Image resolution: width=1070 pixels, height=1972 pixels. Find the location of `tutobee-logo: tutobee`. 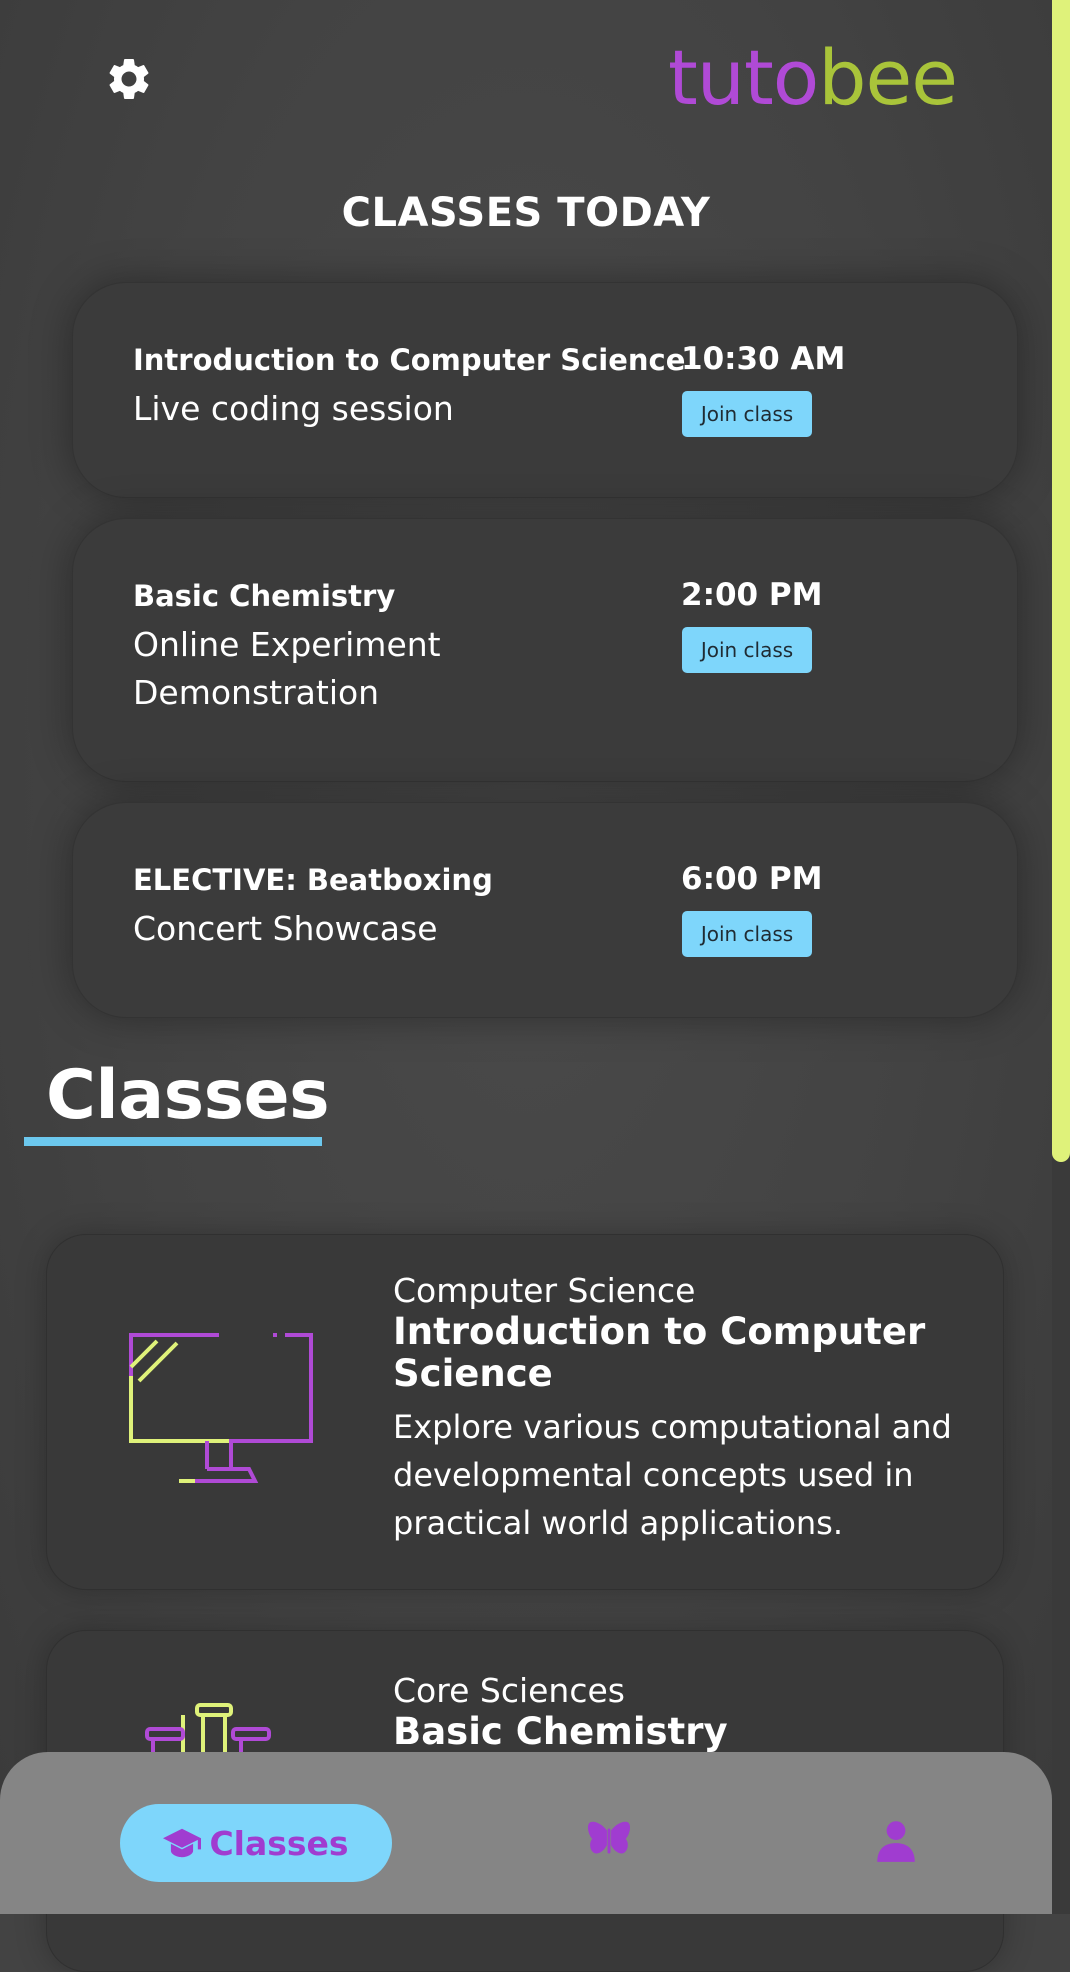

tutobee-logo: tutobee is located at coordinates (813, 78).